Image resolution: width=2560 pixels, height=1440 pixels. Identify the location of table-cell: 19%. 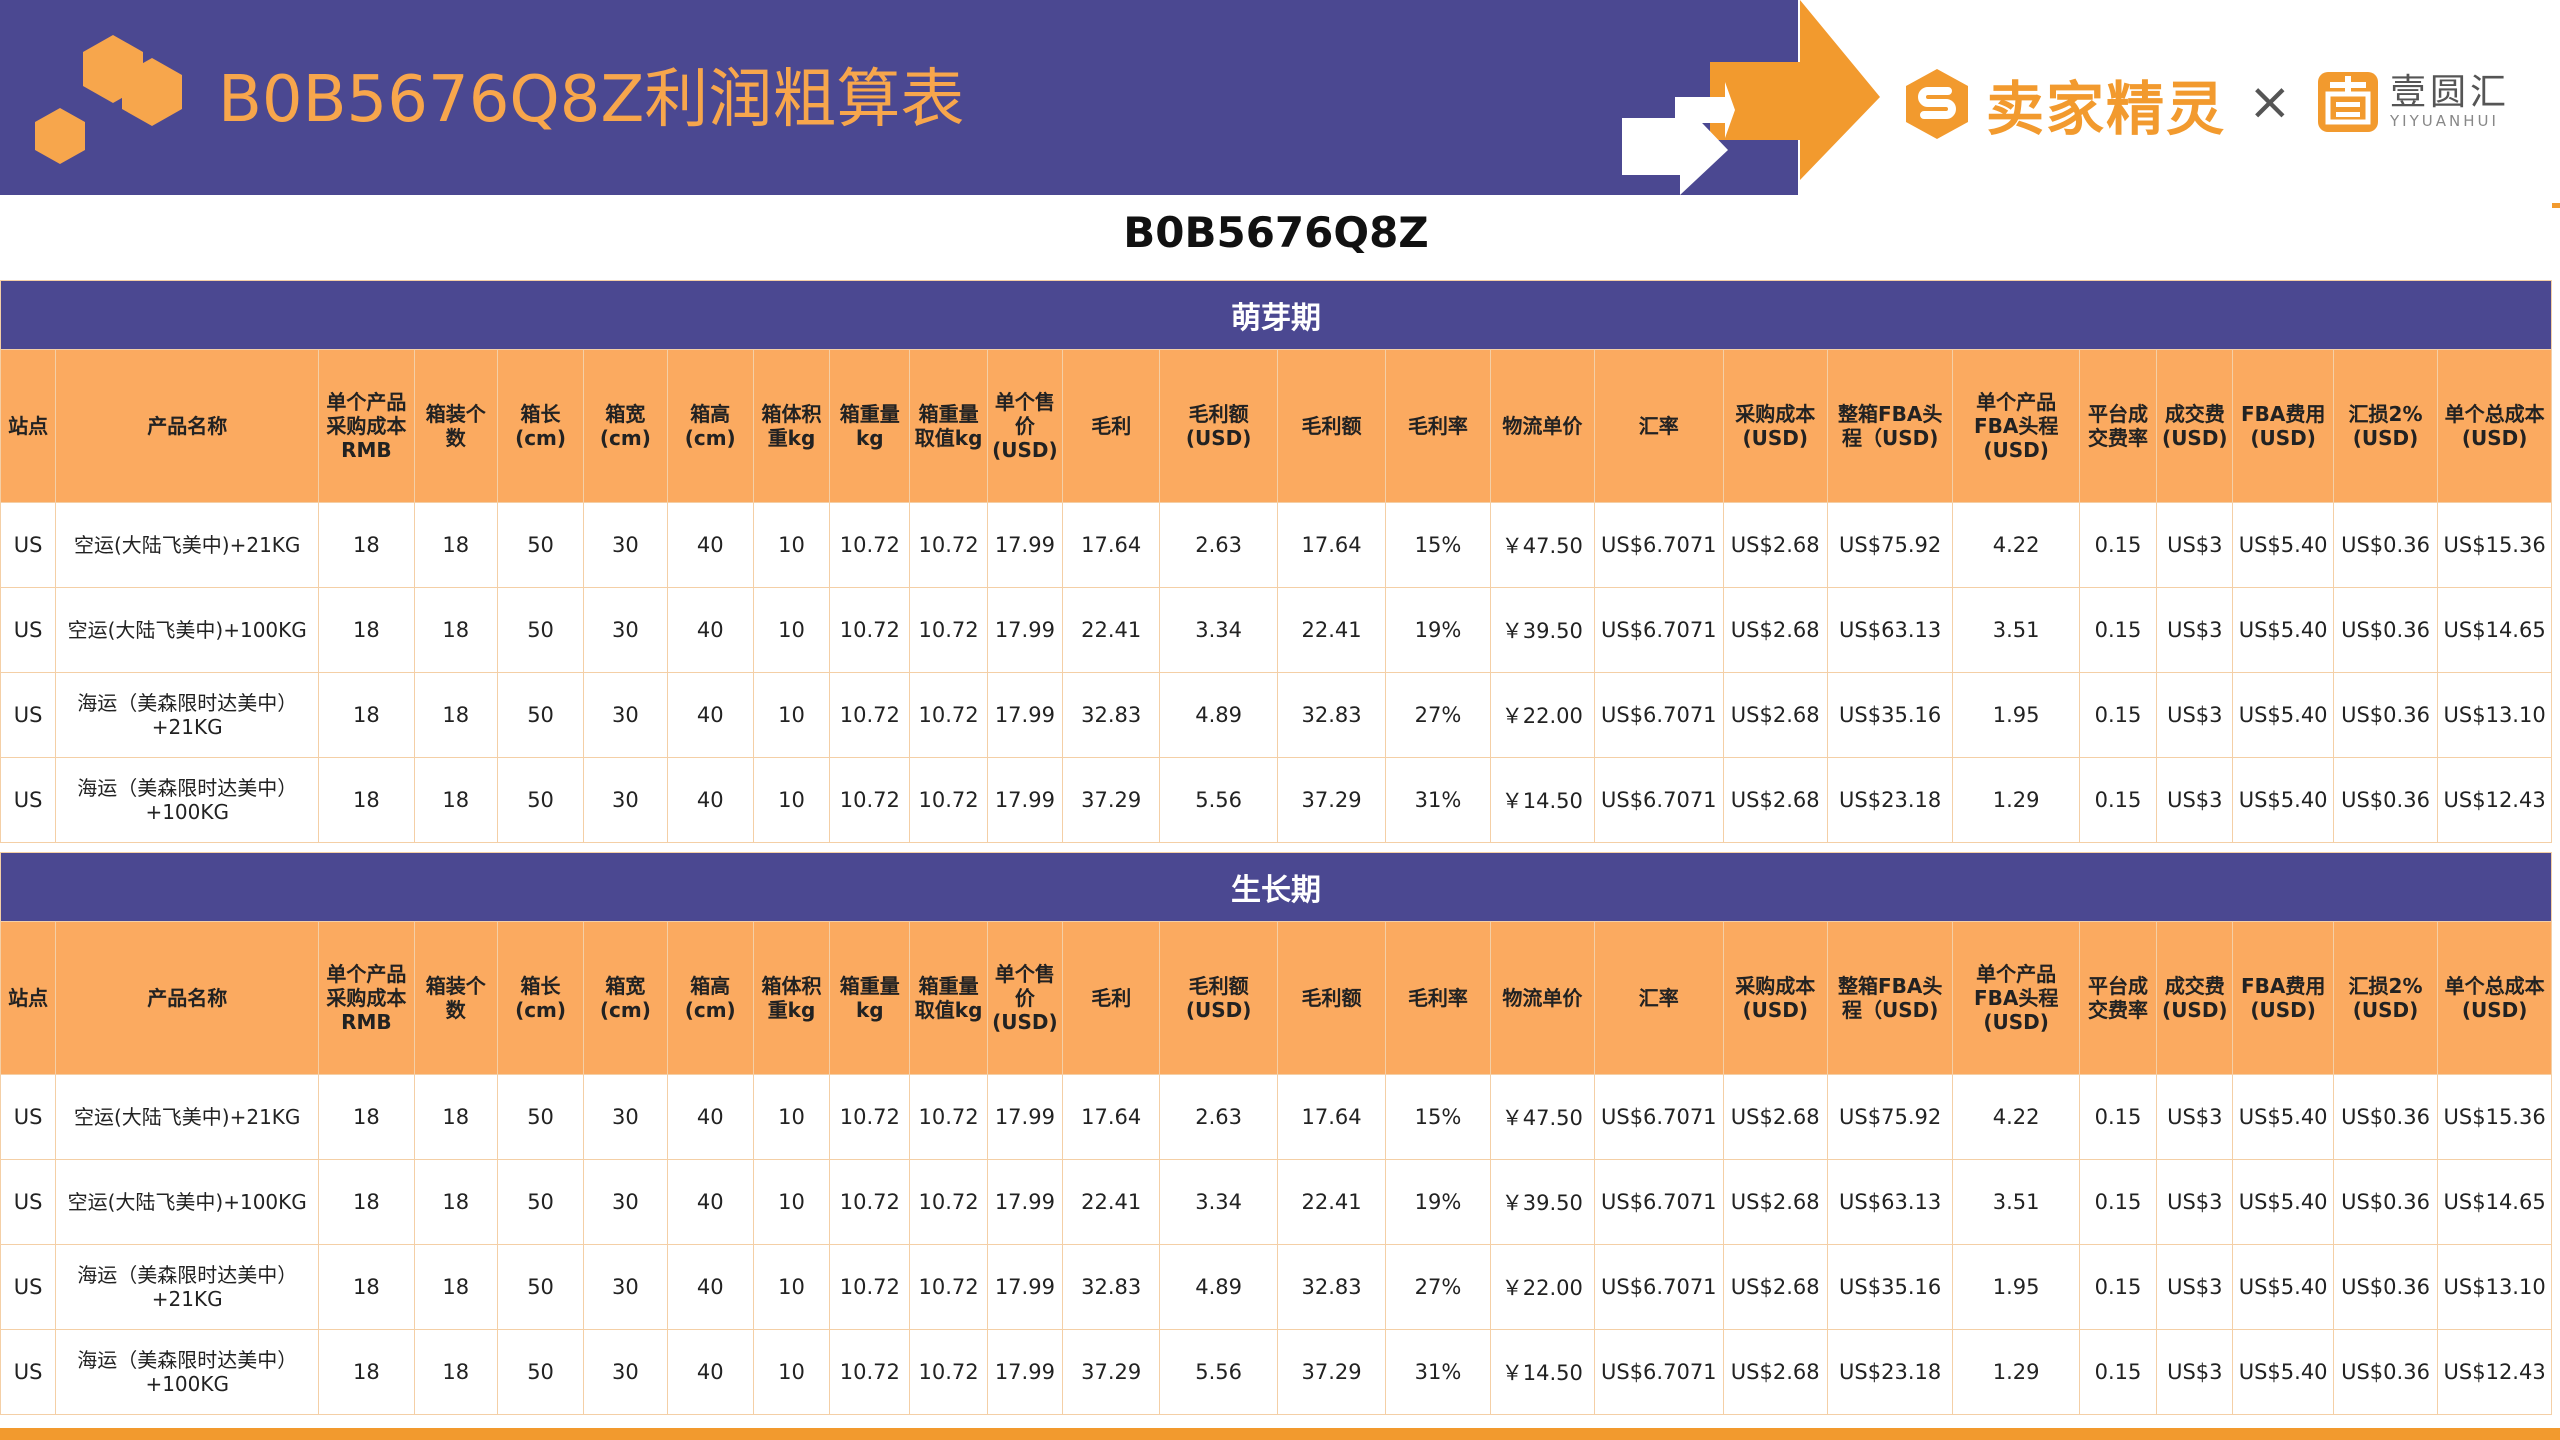
(1438, 1202).